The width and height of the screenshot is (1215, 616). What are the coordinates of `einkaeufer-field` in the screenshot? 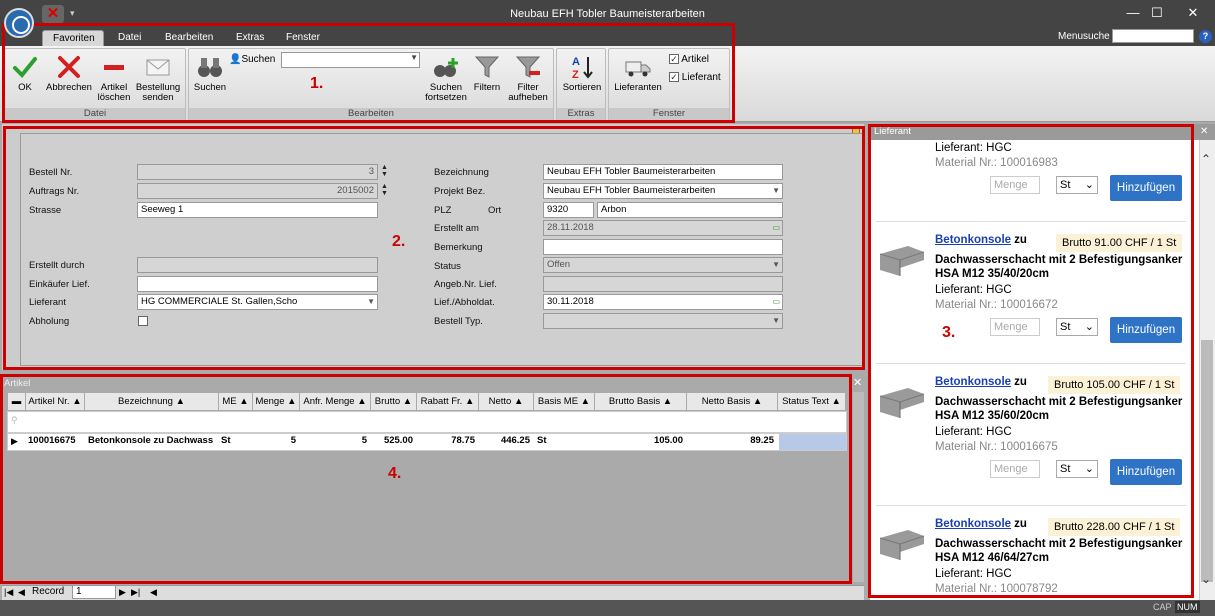 It's located at (257, 284).